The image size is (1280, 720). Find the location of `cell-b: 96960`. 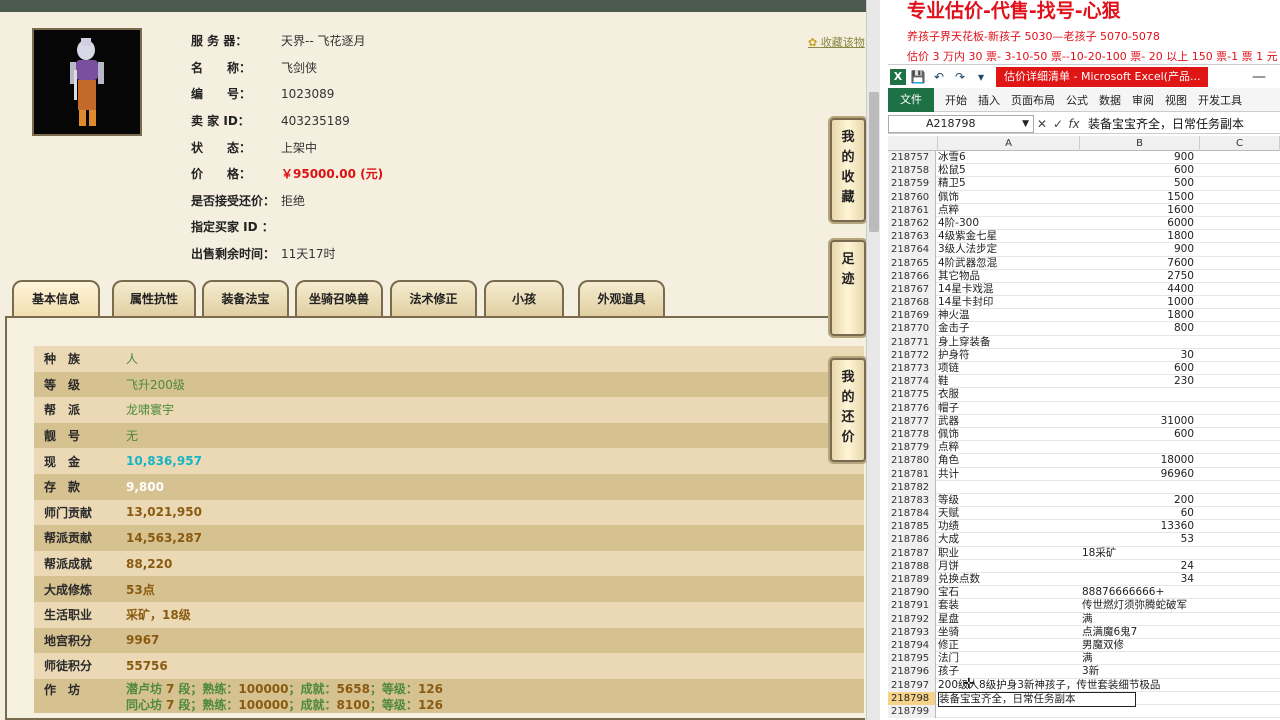

cell-b: 96960 is located at coordinates (1139, 474).